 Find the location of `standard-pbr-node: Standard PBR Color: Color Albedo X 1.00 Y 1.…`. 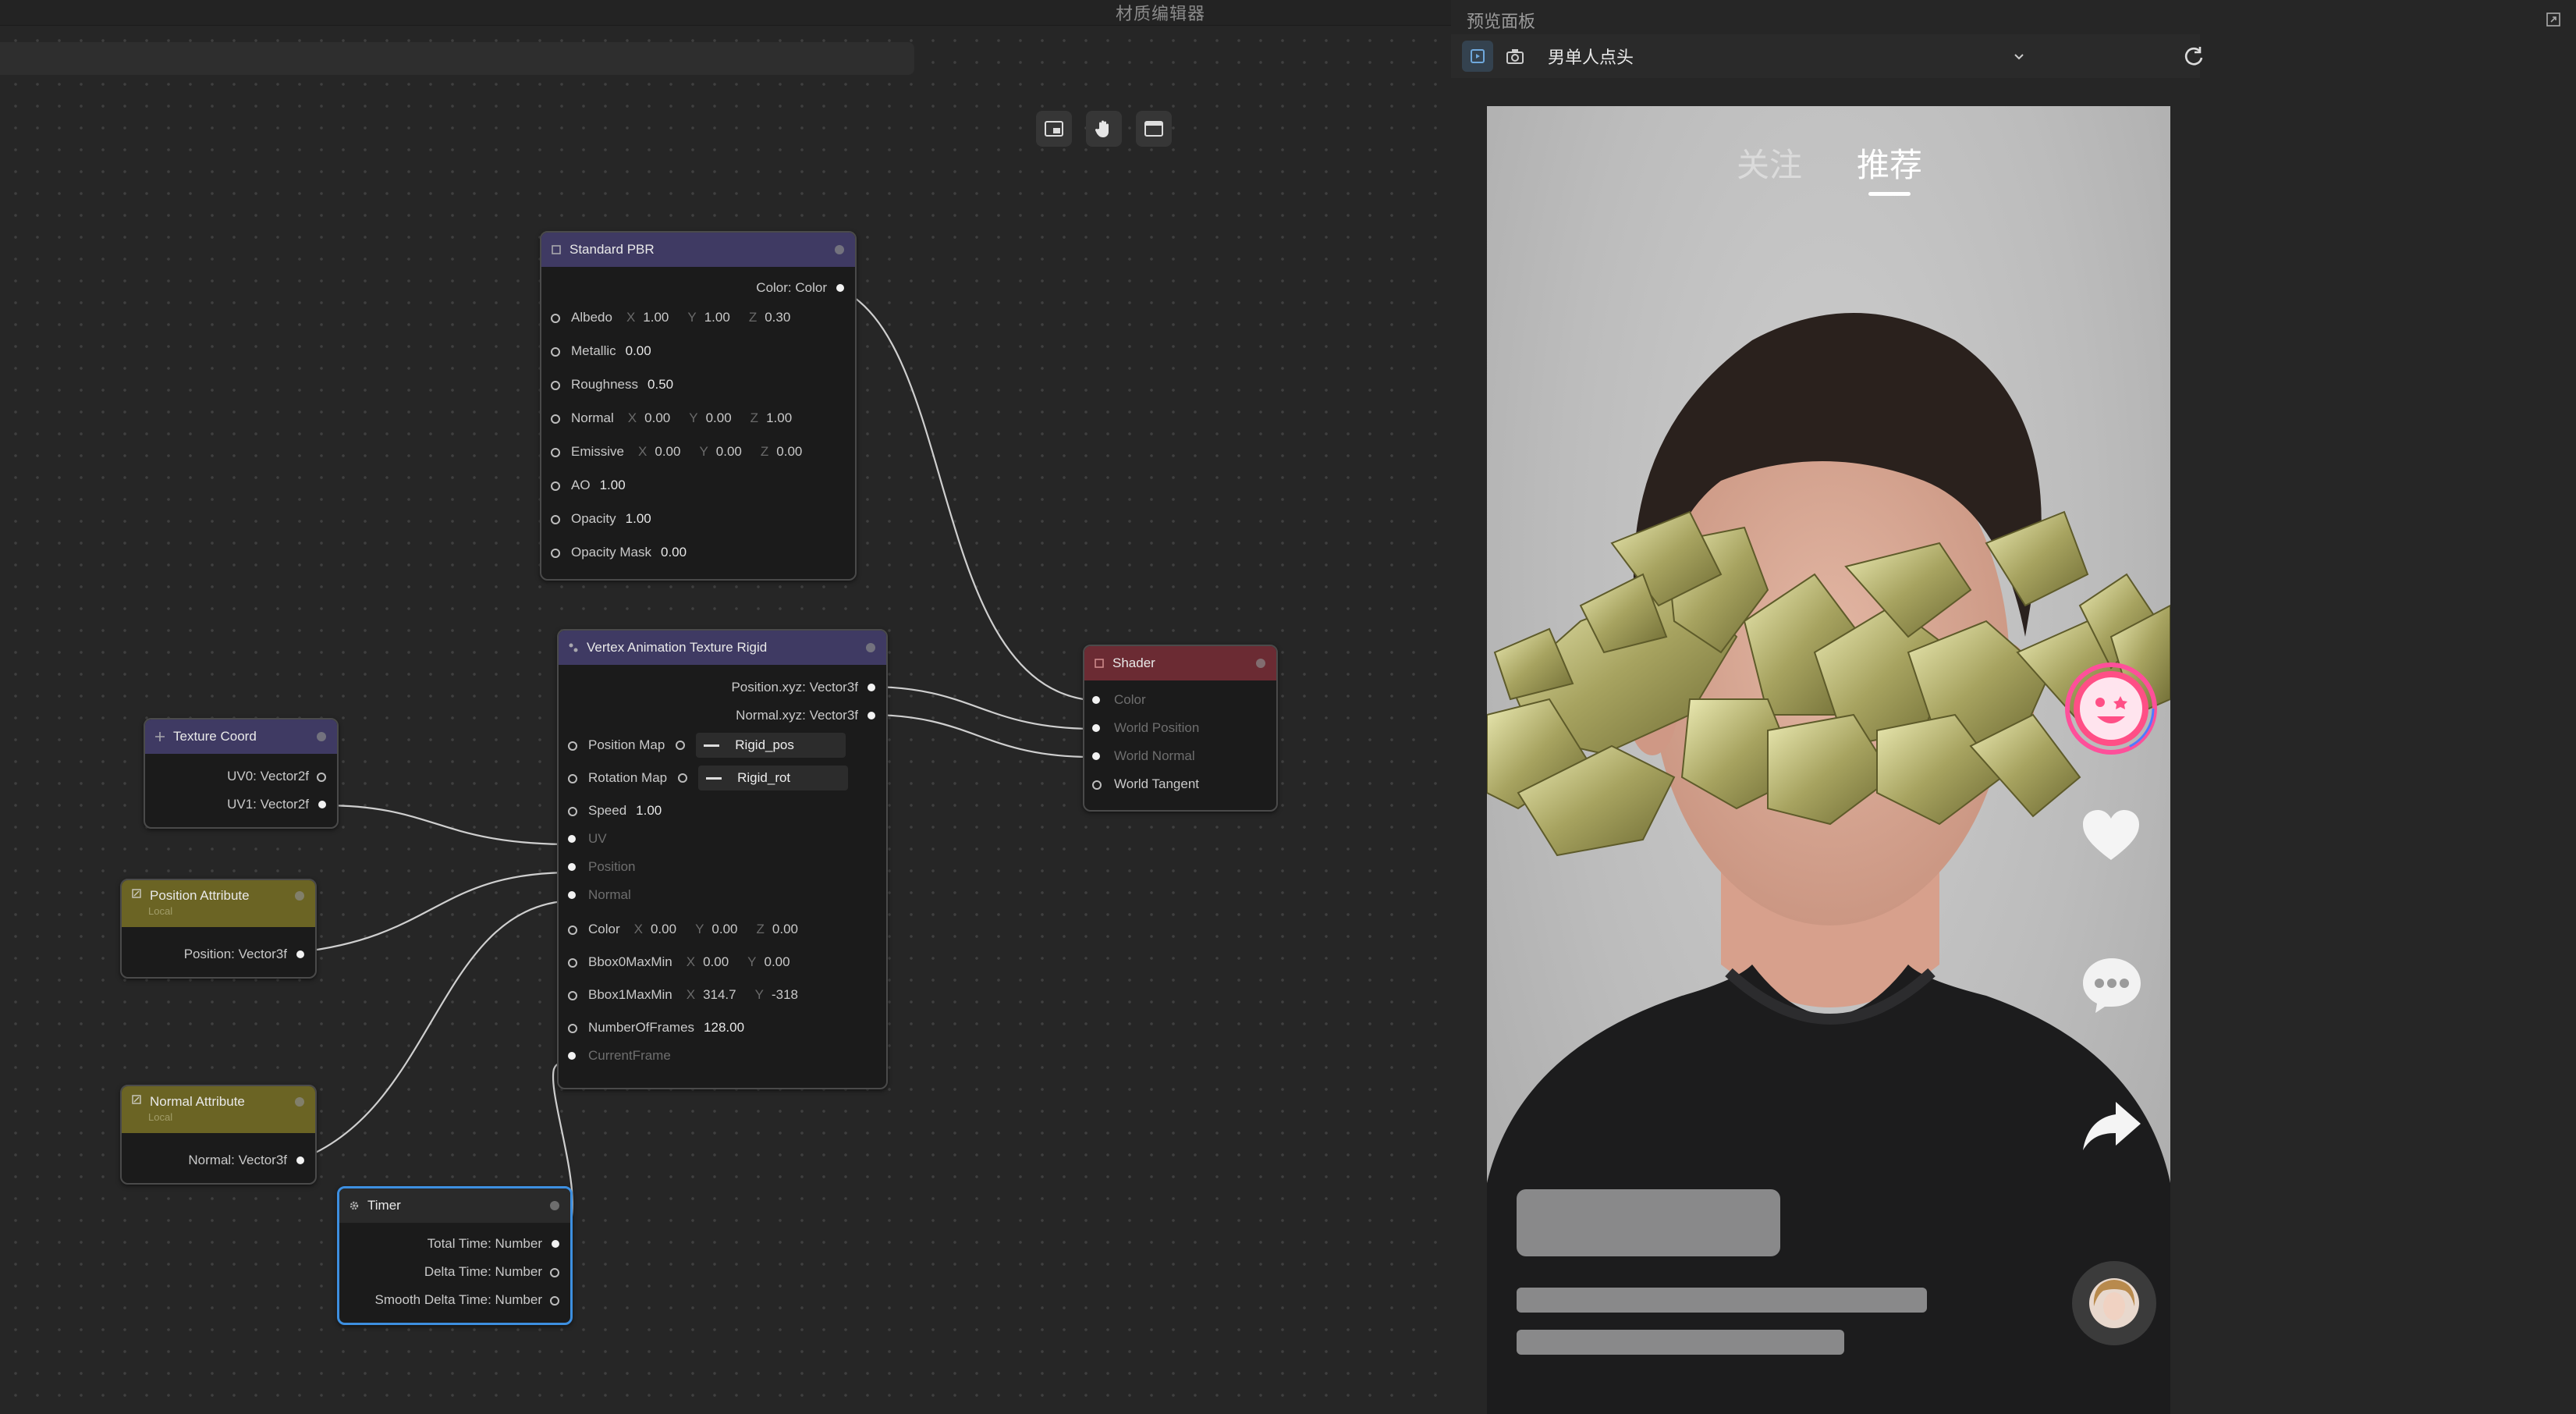

standard-pbr-node: Standard PBR Color: Color Albedo X 1.00 Y 1.… is located at coordinates (698, 406).